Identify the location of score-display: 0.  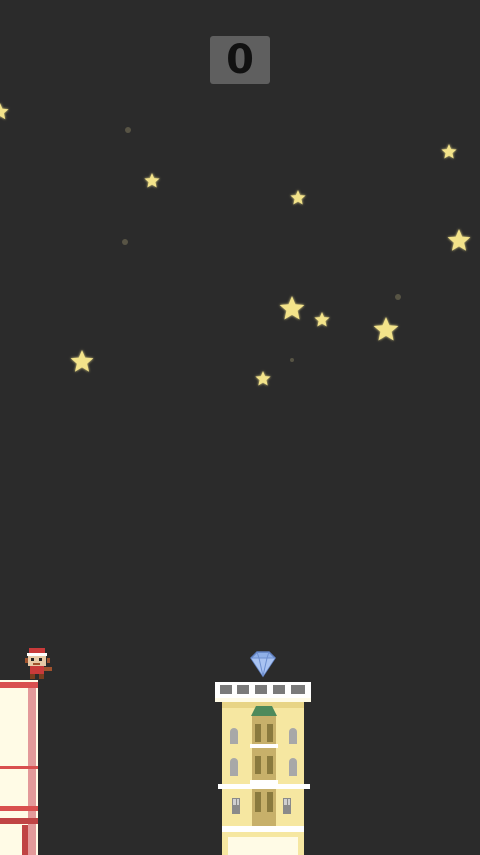
(240, 60).